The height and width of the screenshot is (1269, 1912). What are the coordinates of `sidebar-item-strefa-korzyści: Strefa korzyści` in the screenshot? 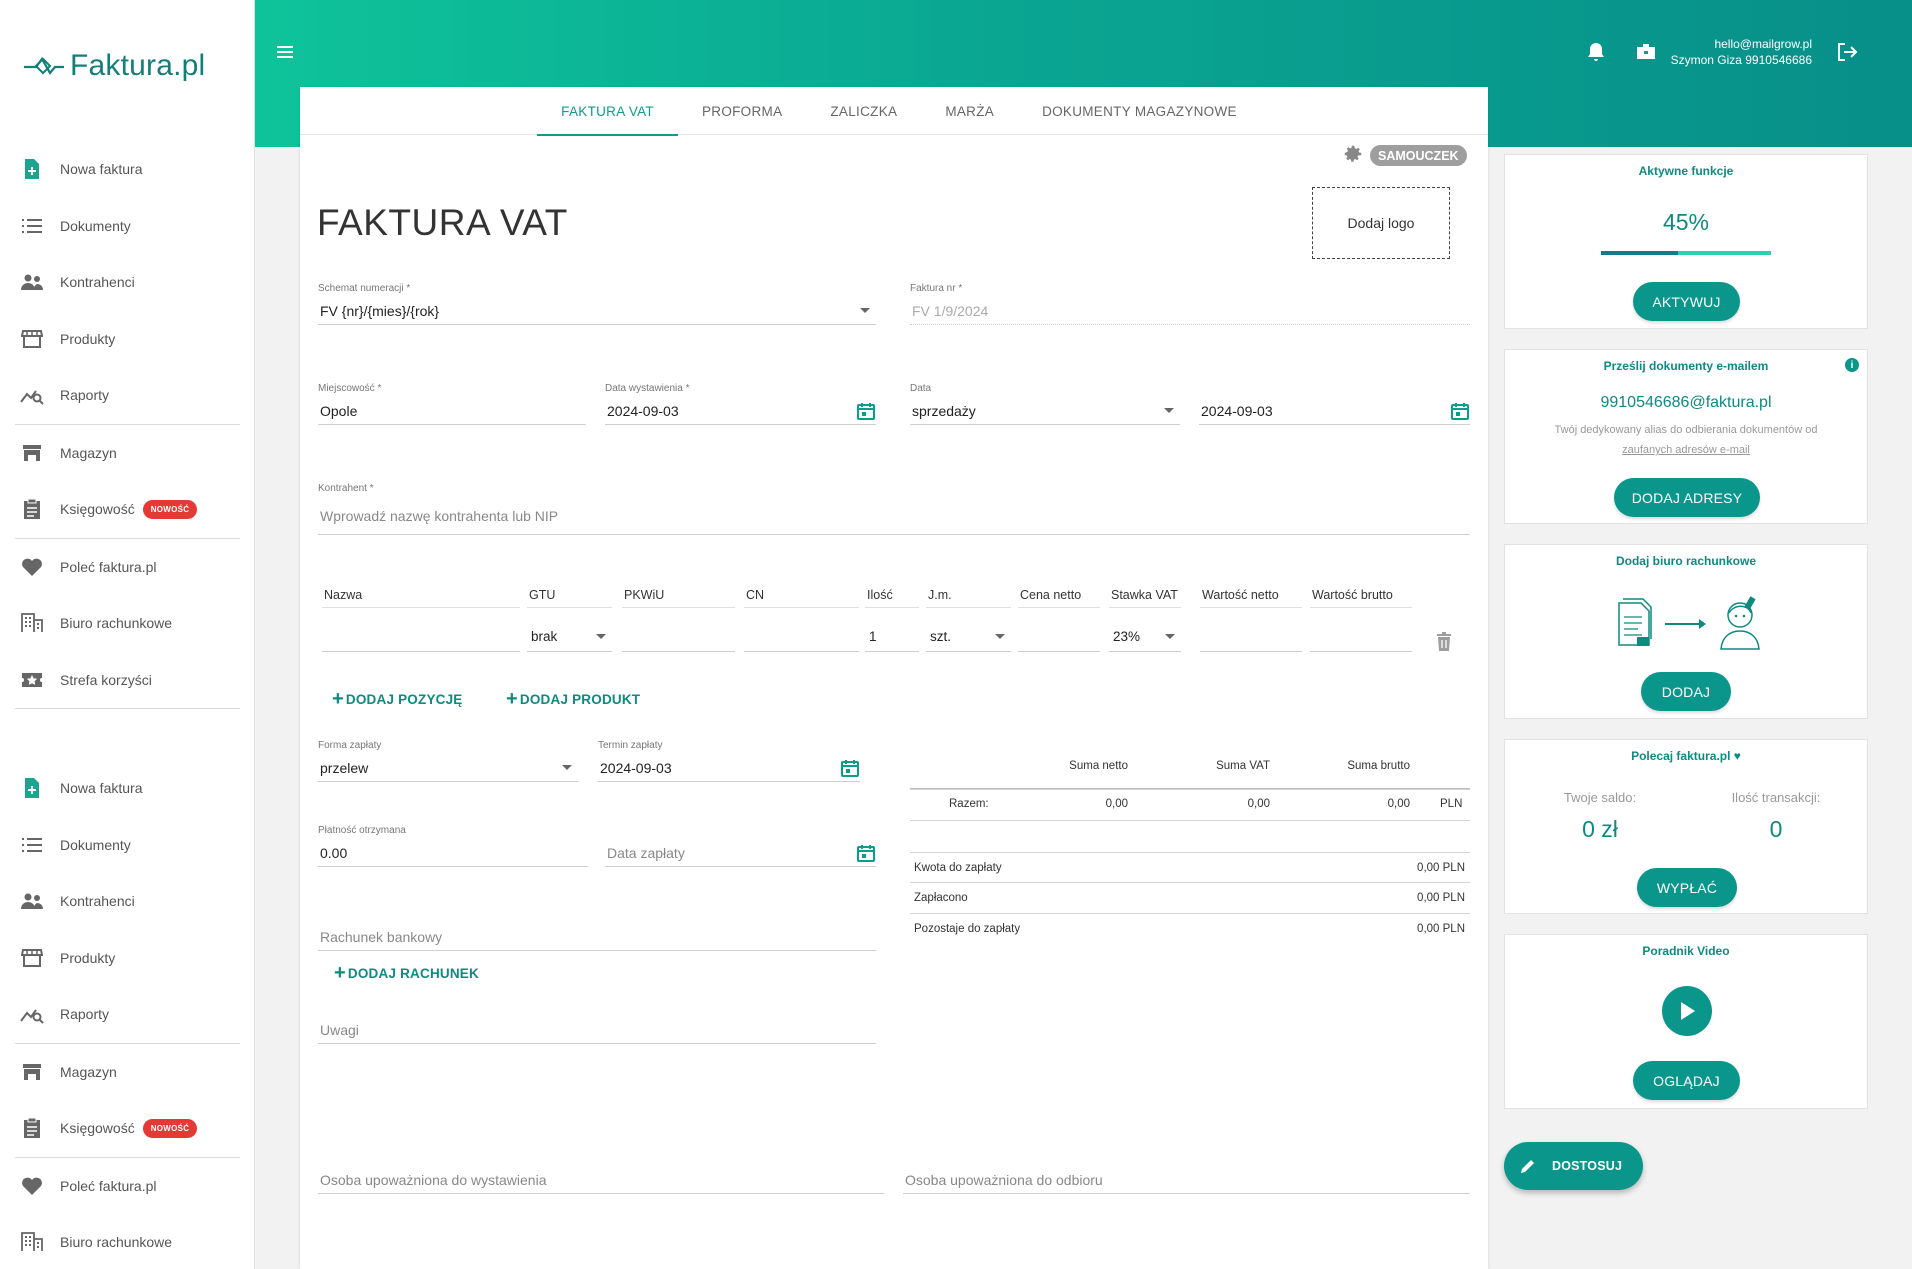 It's located at (127, 680).